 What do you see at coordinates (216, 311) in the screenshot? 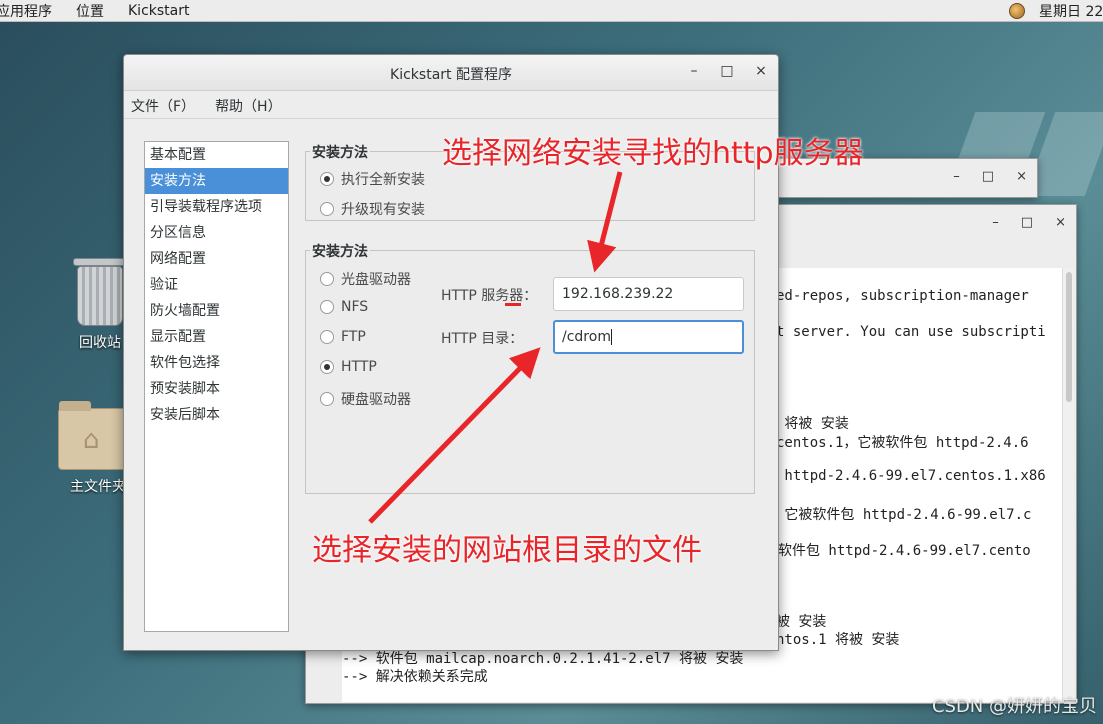
I see `sidebar-item: 防火墙配置` at bounding box center [216, 311].